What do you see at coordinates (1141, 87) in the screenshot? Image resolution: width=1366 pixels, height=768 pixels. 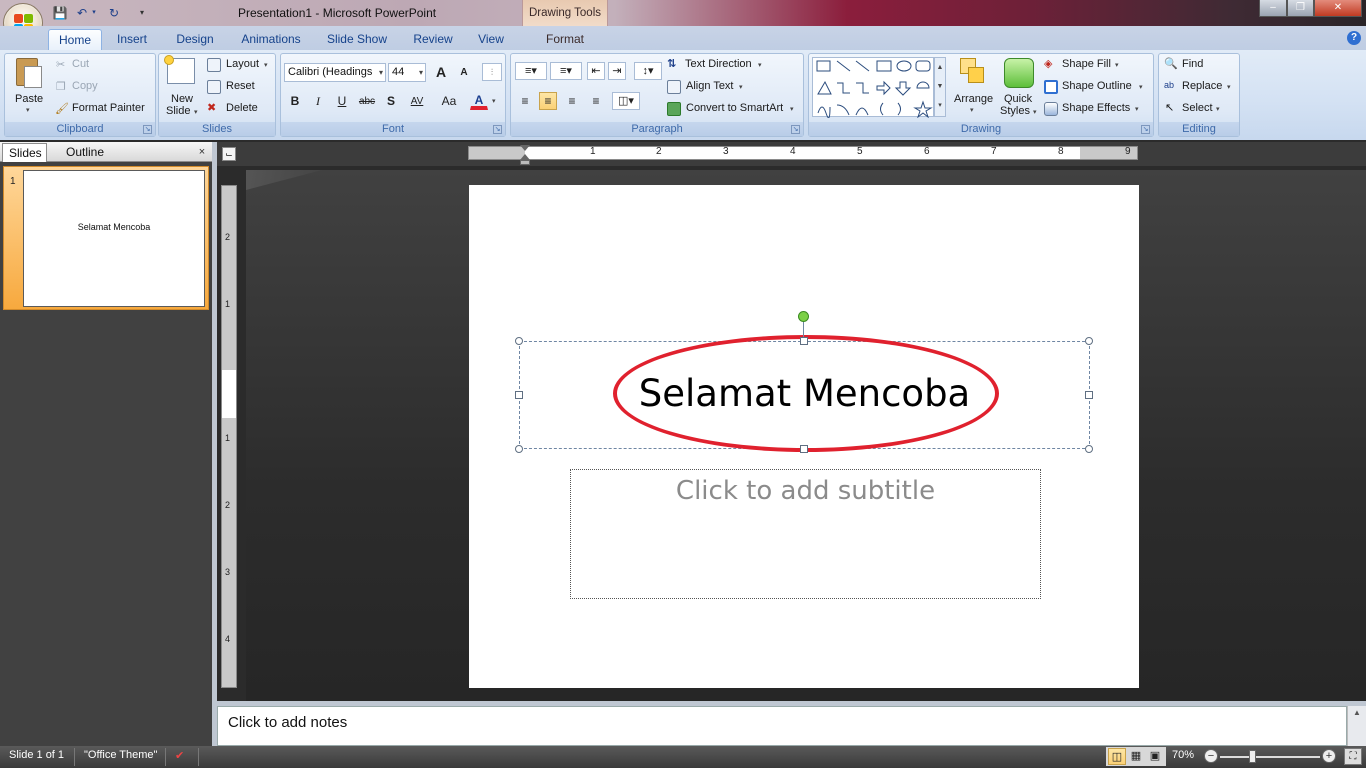 I see `shape-outline-dropdown-icon: ▾` at bounding box center [1141, 87].